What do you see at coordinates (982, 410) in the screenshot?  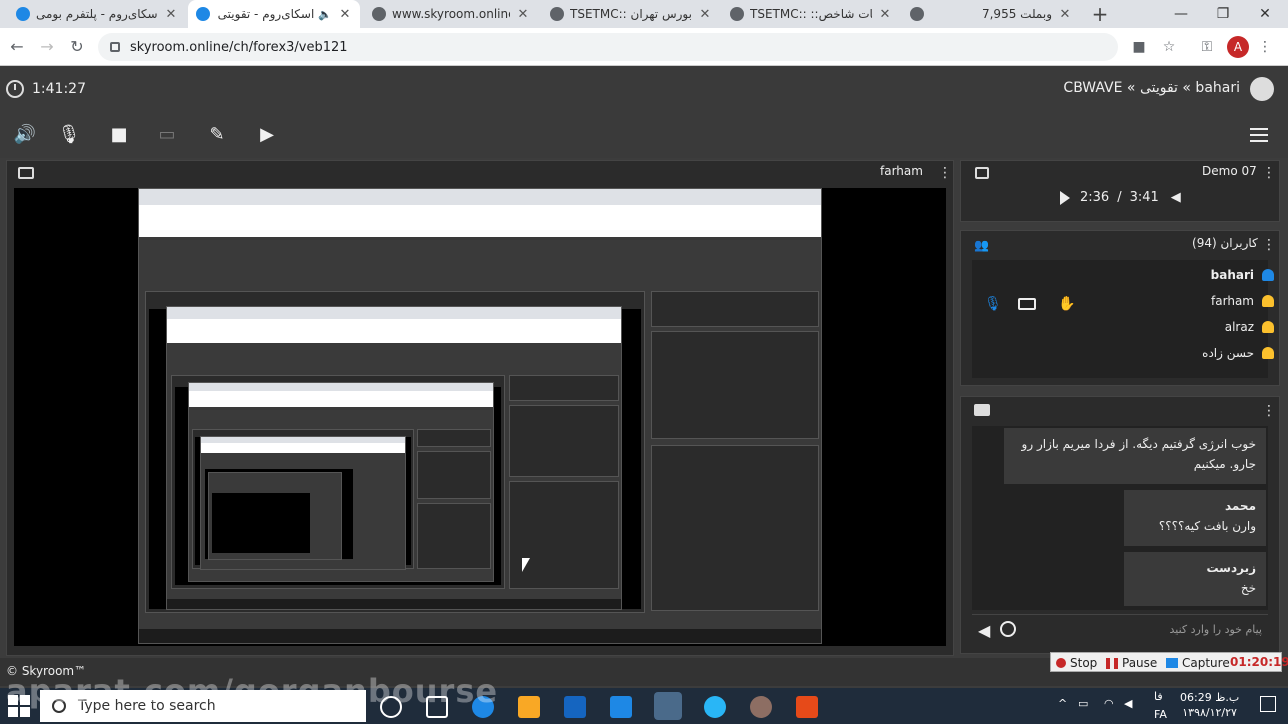 I see `chat-icon` at bounding box center [982, 410].